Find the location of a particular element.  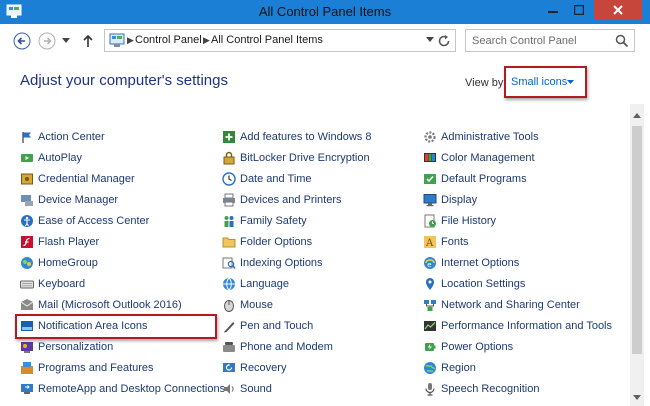

control-panel-item: Personalization is located at coordinates (66, 347).